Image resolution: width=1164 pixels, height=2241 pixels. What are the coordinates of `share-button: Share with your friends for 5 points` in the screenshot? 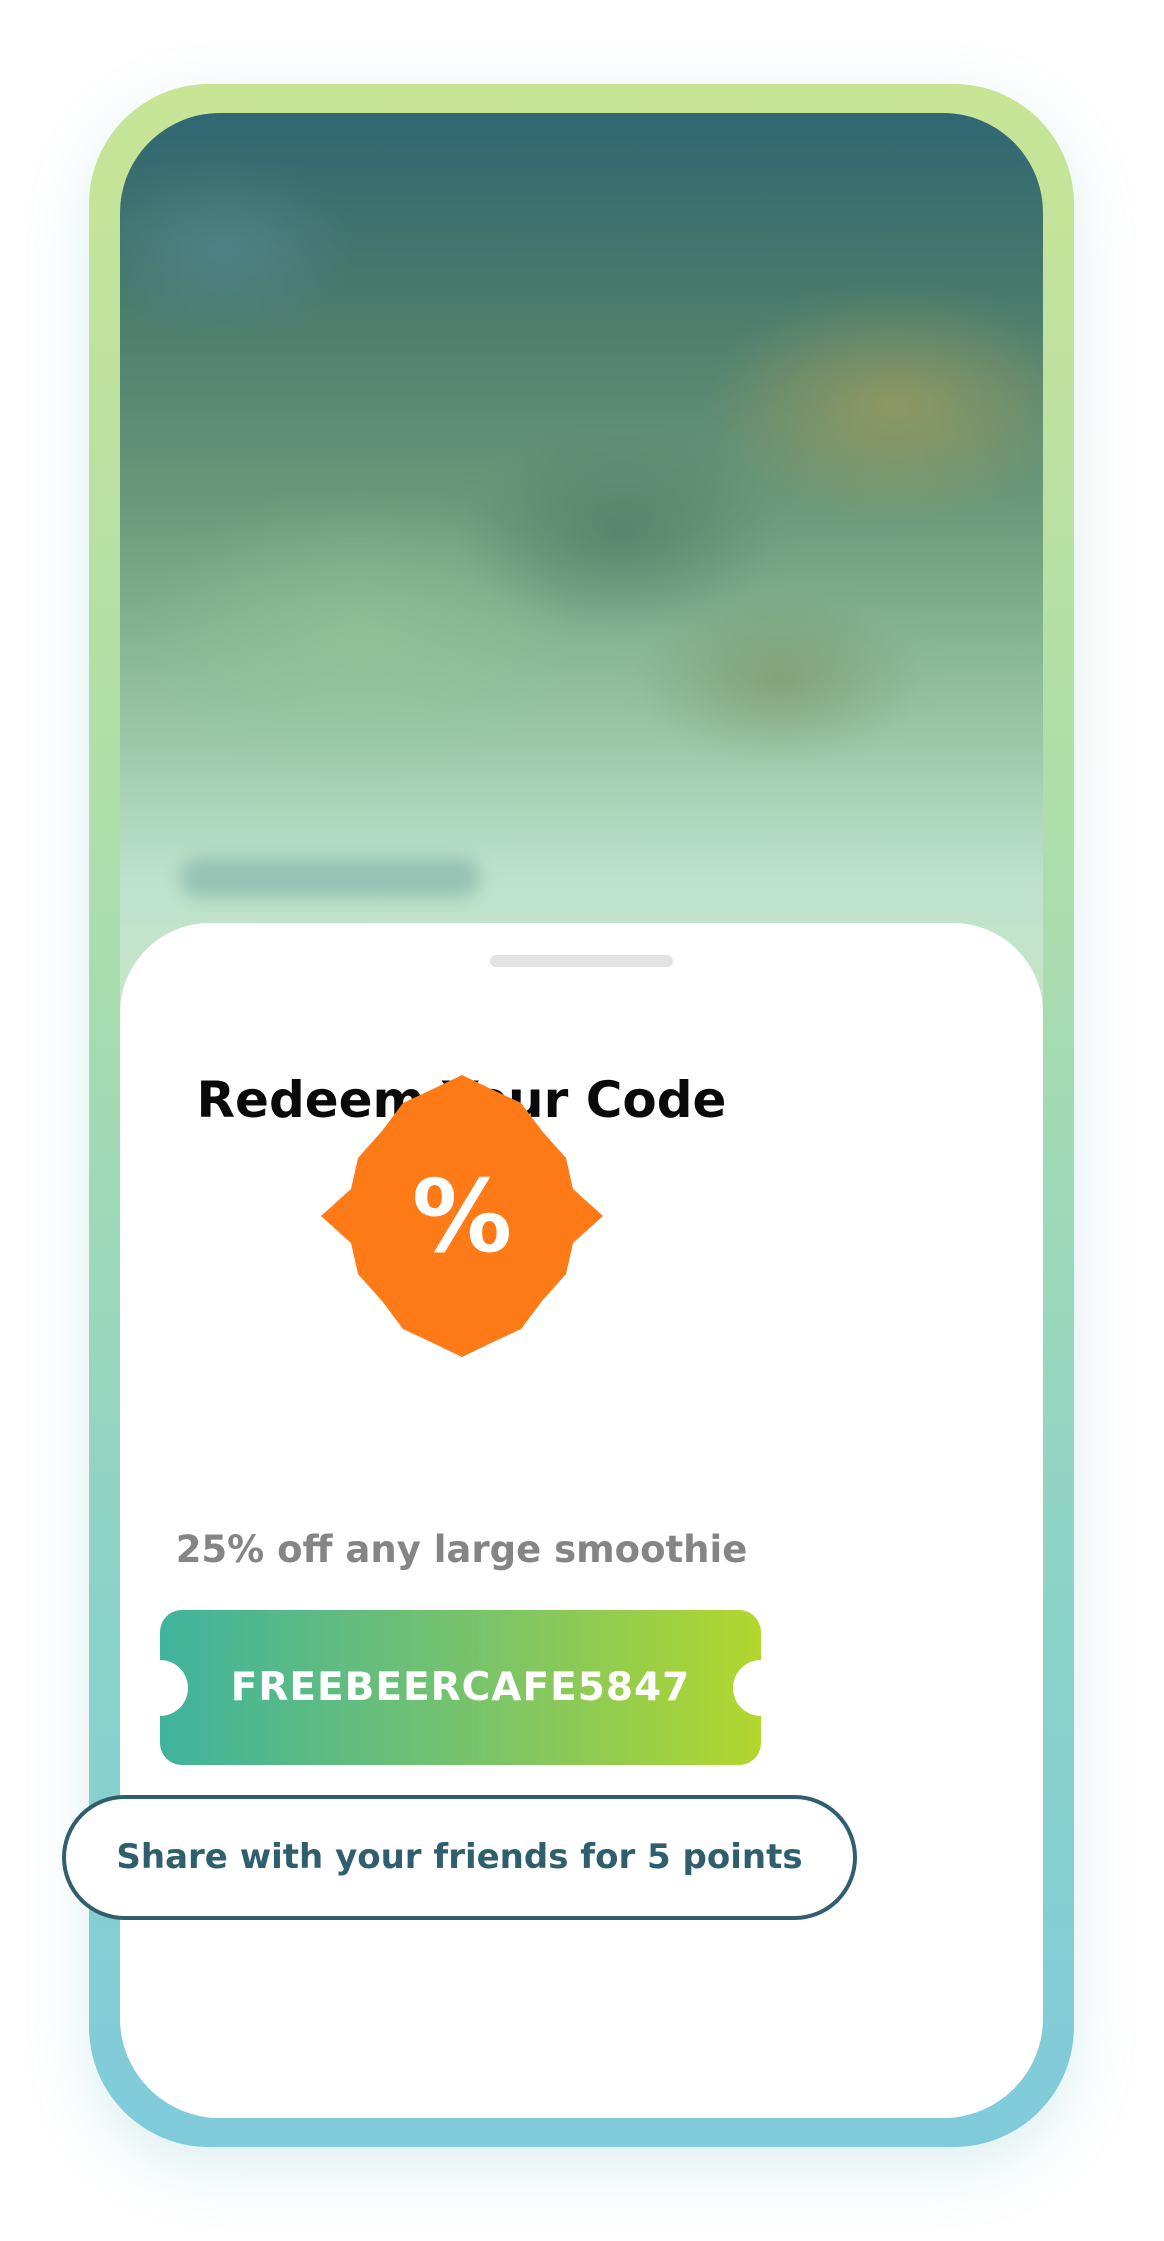 It's located at (459, 1857).